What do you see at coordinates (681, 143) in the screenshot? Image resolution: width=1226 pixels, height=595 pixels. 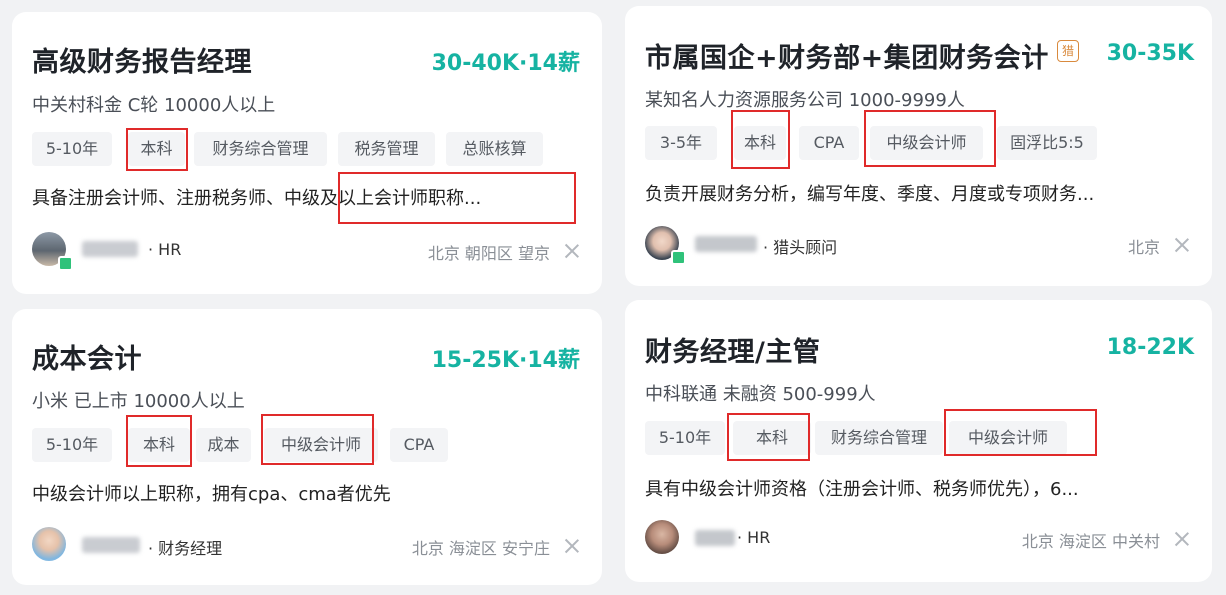 I see `tag-experience: 3-5年` at bounding box center [681, 143].